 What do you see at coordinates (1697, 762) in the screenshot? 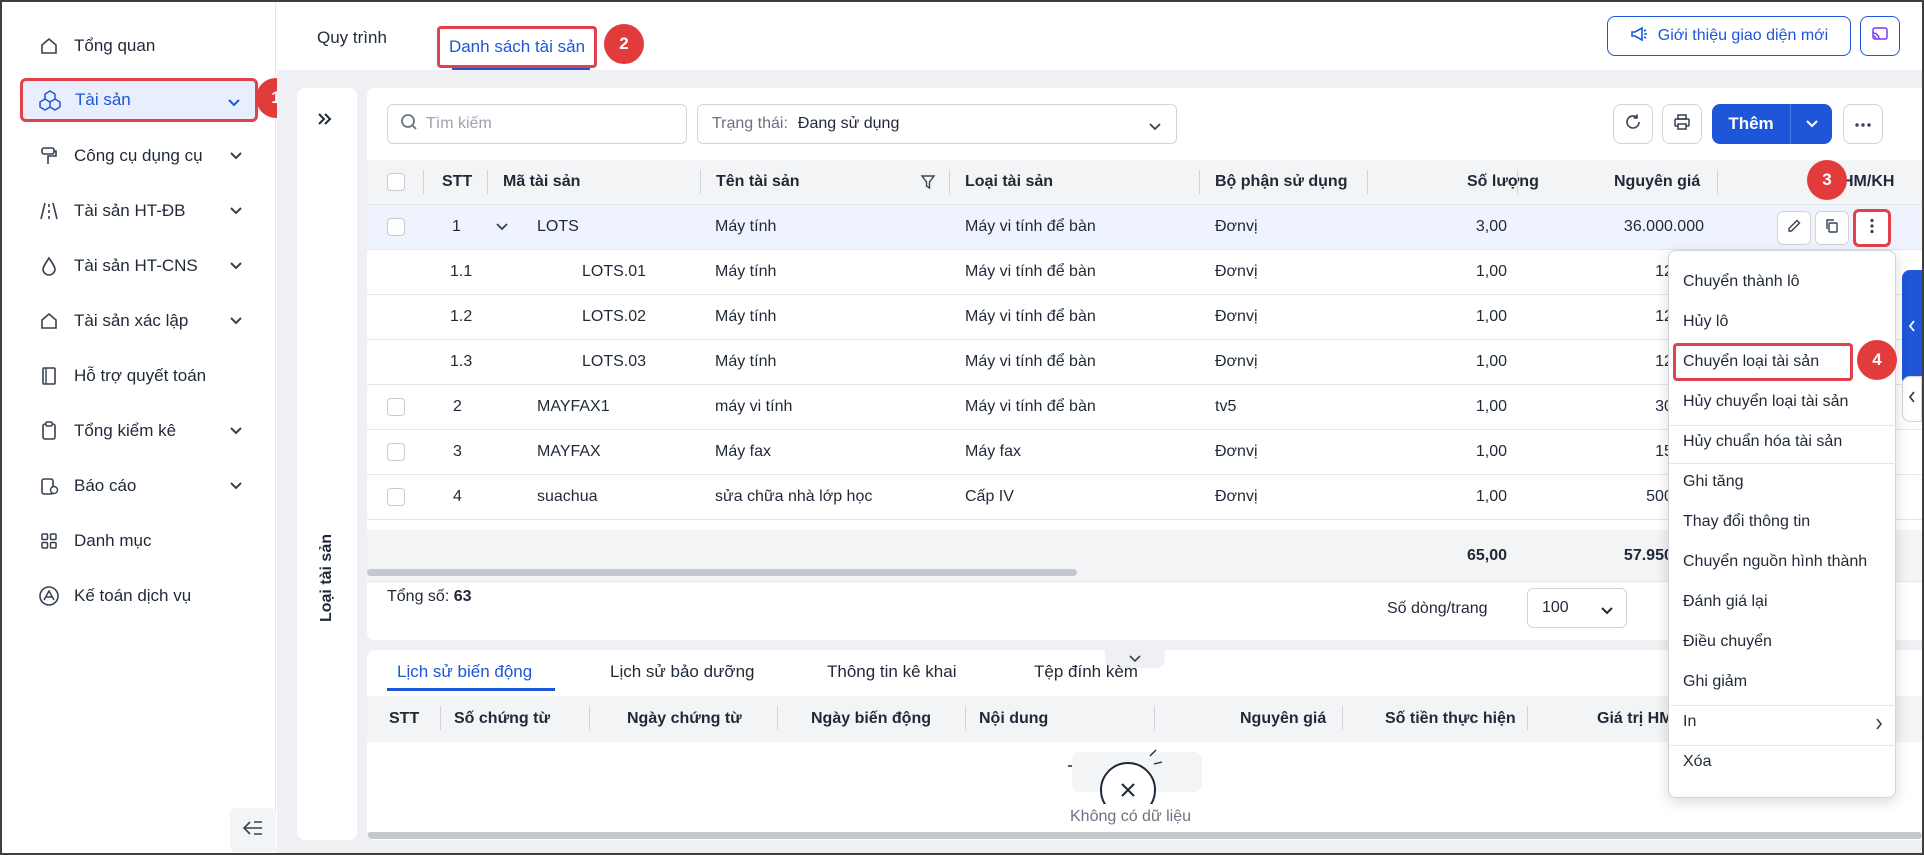
I see `menu-item-delete: Xóa` at bounding box center [1697, 762].